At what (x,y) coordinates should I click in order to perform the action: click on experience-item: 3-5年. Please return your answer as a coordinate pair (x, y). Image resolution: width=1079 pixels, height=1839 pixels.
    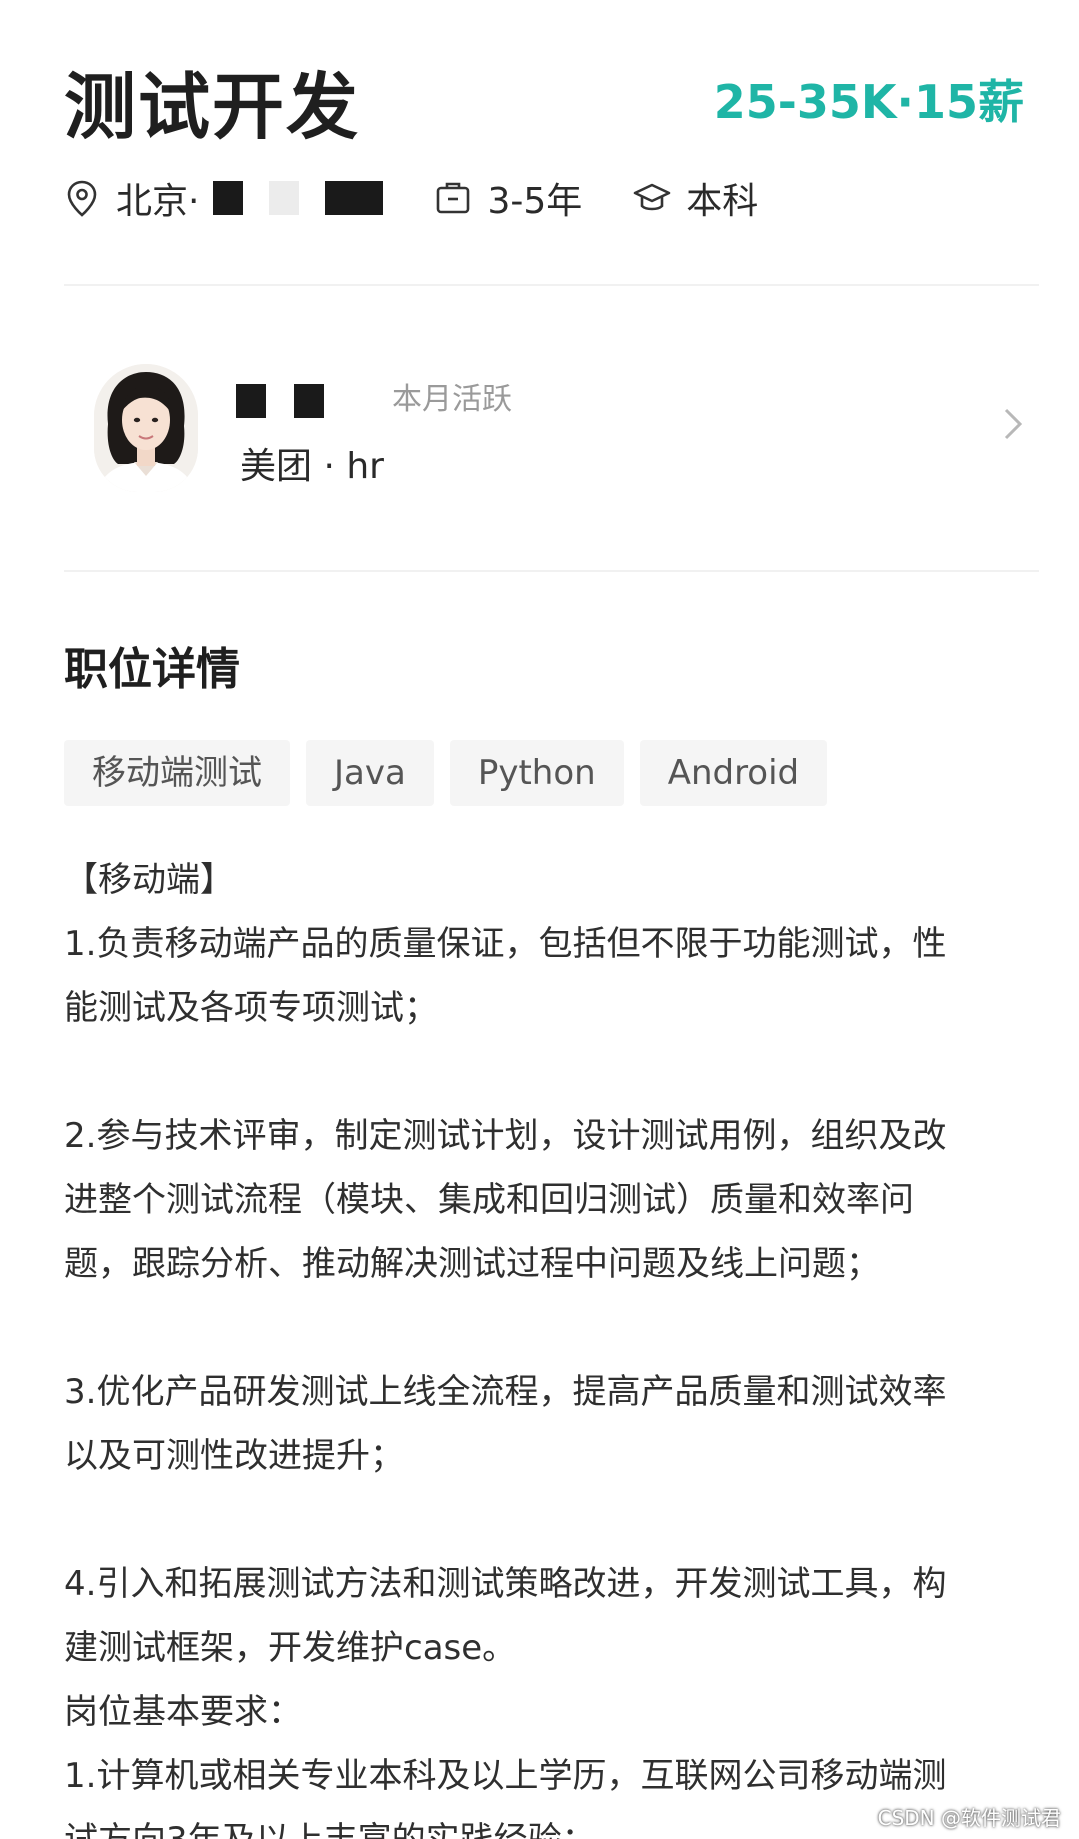
    Looking at the image, I should click on (507, 198).